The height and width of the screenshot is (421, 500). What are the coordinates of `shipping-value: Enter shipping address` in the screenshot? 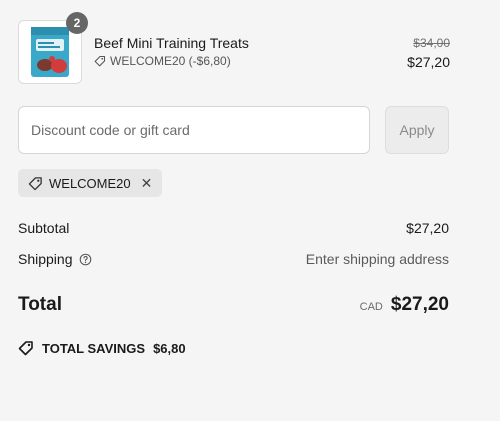 It's located at (377, 259).